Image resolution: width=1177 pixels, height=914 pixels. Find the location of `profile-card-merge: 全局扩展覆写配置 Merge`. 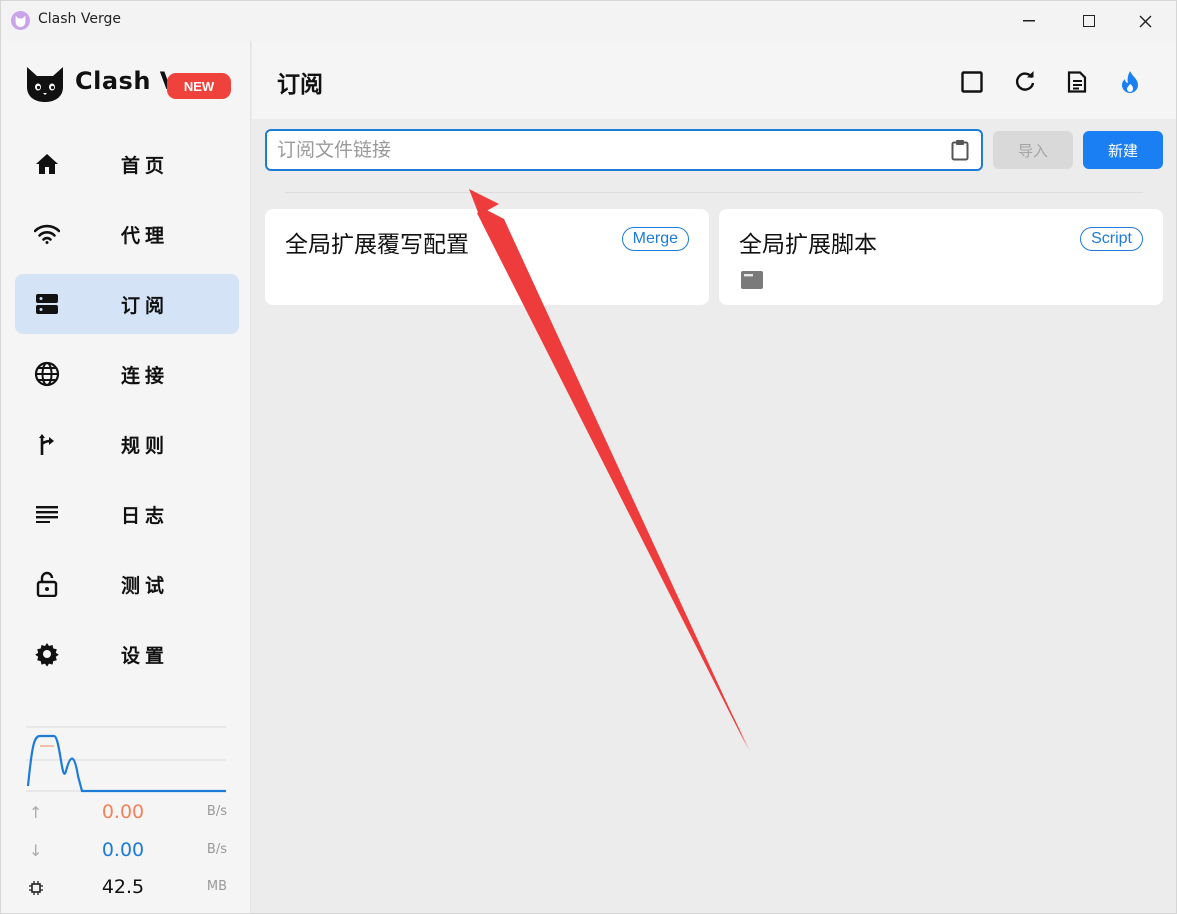

profile-card-merge: 全局扩展覆写配置 Merge is located at coordinates (487, 257).